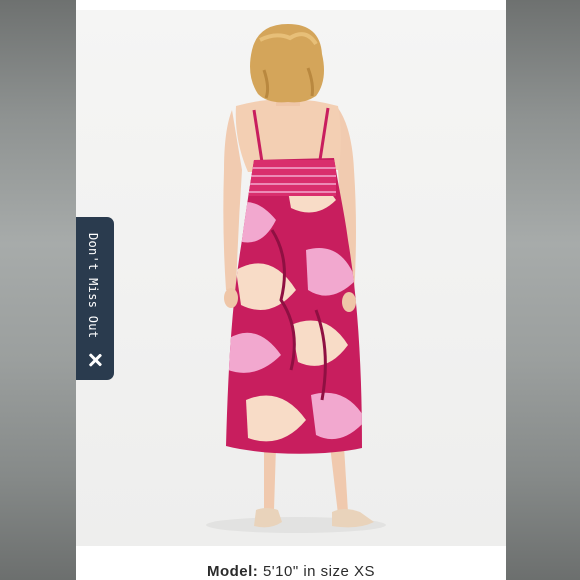 Image resolution: width=580 pixels, height=580 pixels. Describe the element at coordinates (543, 290) in the screenshot. I see `right-blurred-background` at that location.